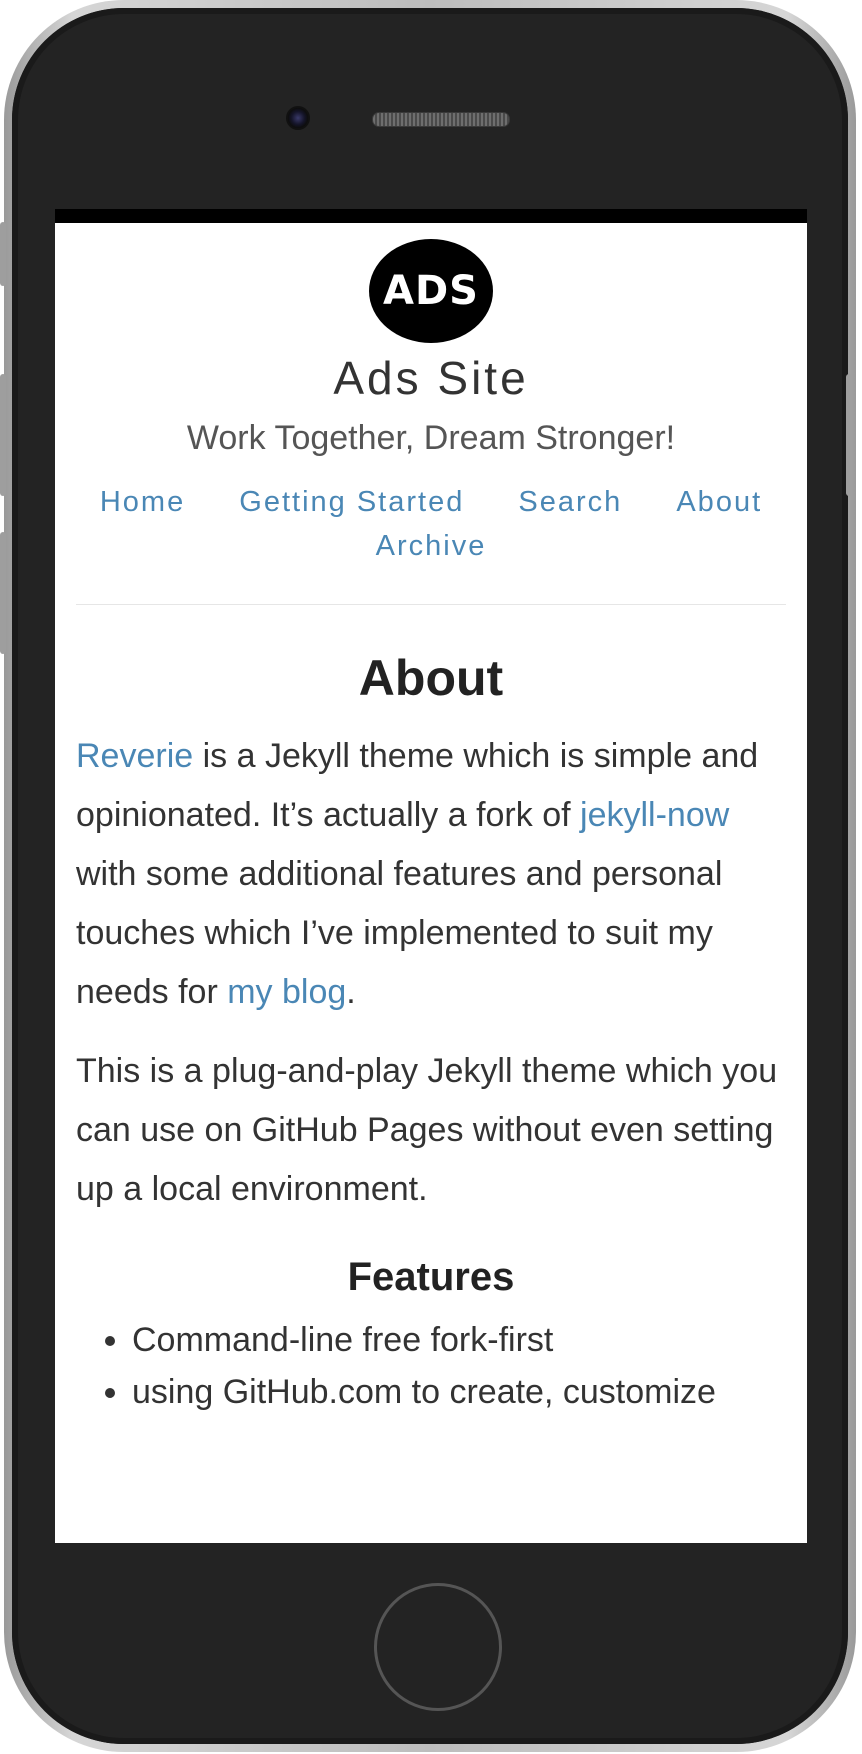  Describe the element at coordinates (3, 435) in the screenshot. I see `side-button-volume-up` at that location.